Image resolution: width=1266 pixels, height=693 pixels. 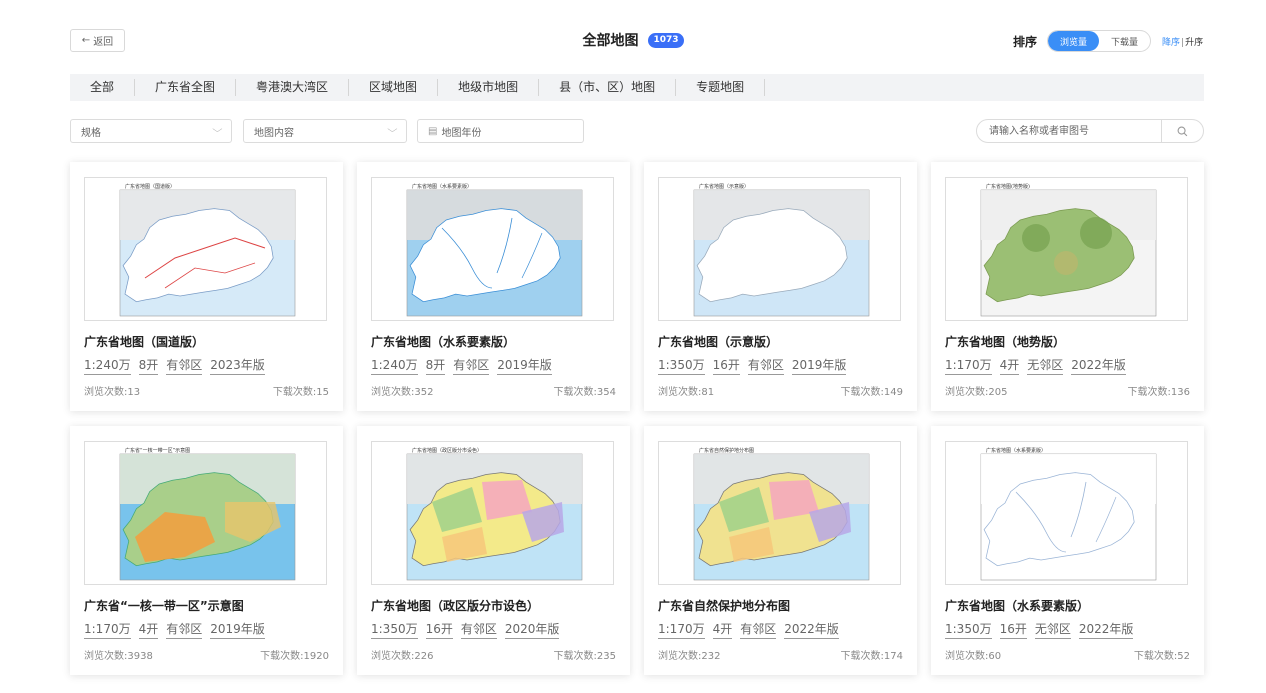 I want to click on map-thumbnail: 广东省地图（国道版）, so click(x=205, y=249).